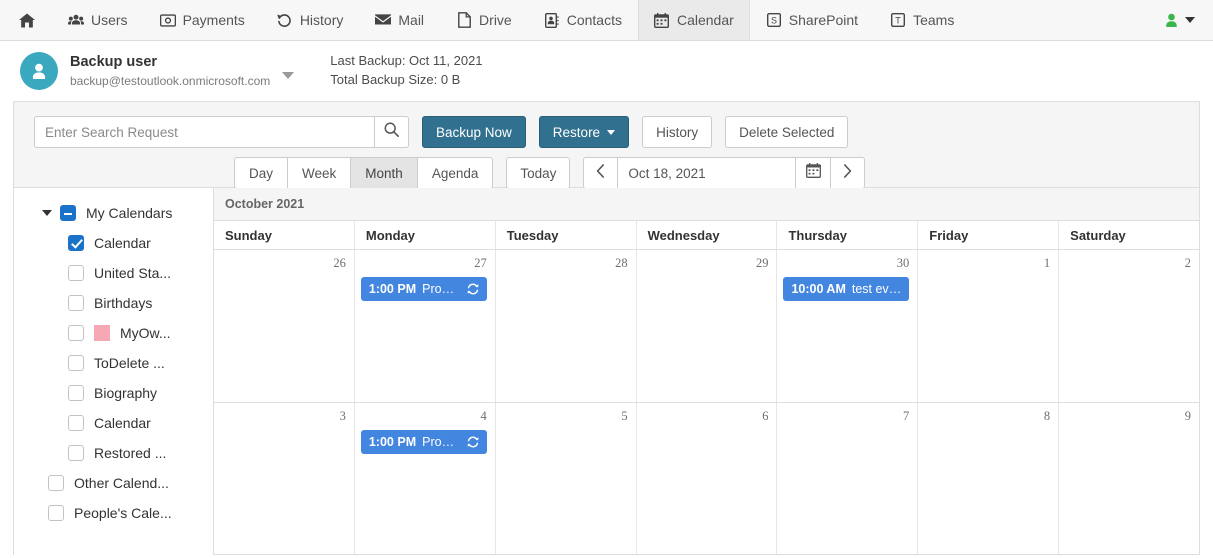  Describe the element at coordinates (989, 235) in the screenshot. I see `day-header-friday: Friday` at that location.